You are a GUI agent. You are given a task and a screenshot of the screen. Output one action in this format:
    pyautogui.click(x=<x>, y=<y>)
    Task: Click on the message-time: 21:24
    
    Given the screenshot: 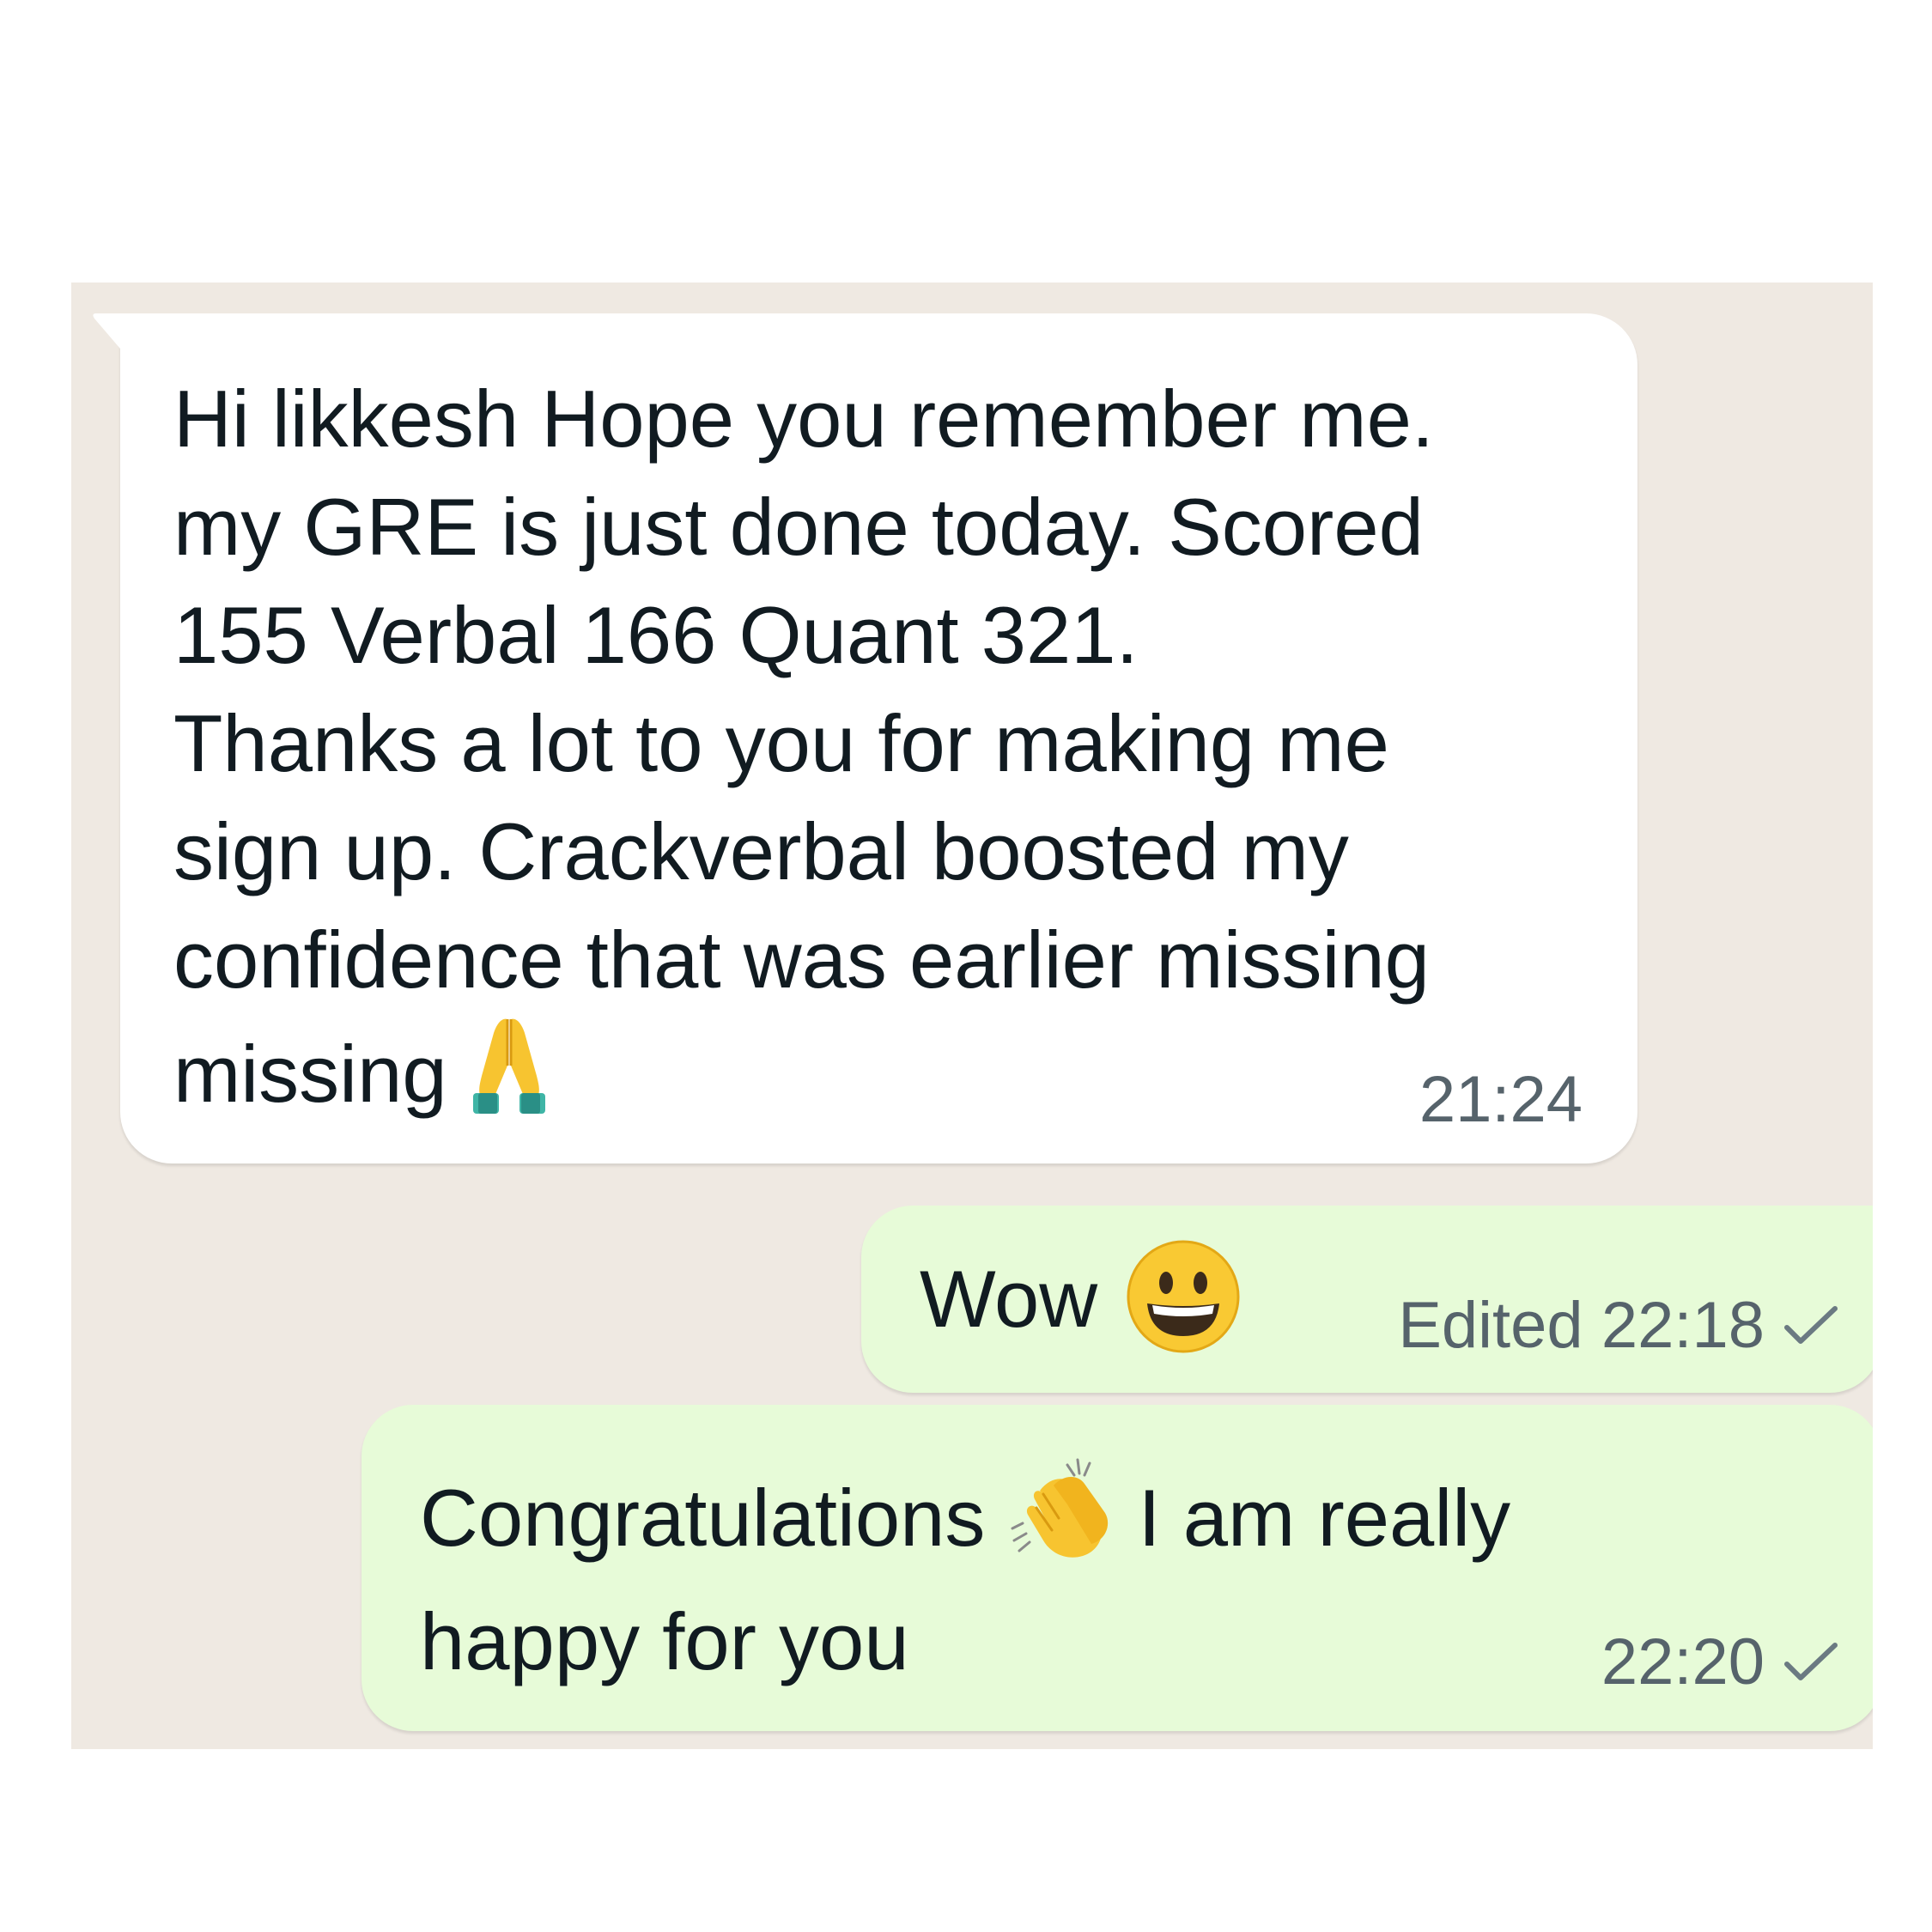 What is the action you would take?
    pyautogui.click(x=1501, y=1100)
    